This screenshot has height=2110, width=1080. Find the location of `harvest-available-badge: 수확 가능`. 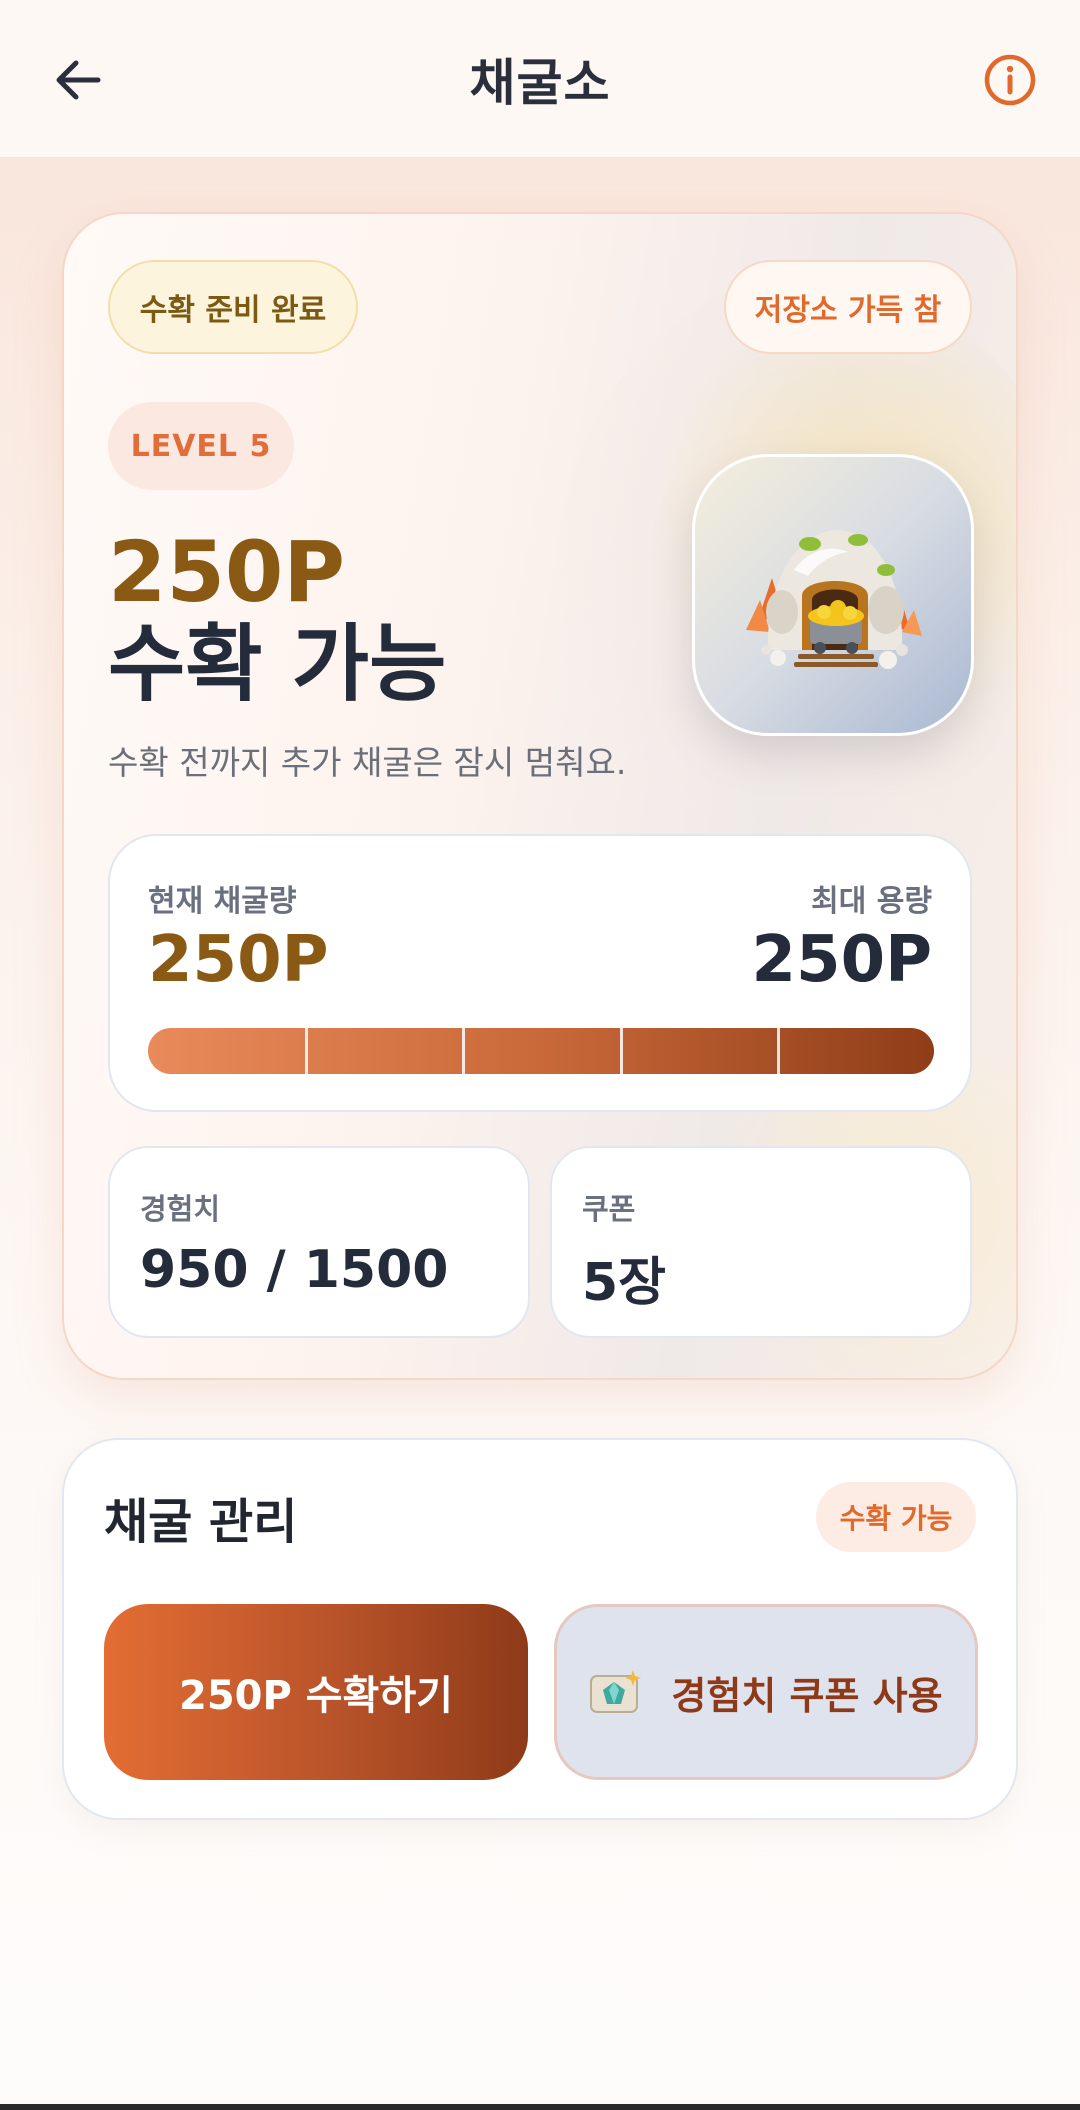

harvest-available-badge: 수확 가능 is located at coordinates (896, 1517).